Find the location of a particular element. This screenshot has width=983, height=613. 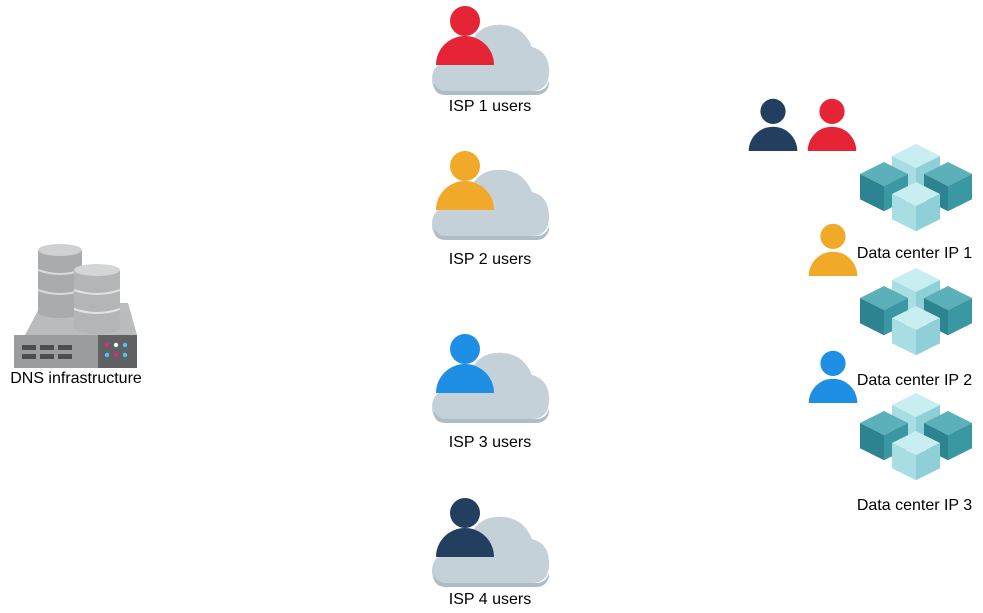

isp-label: ISP 2 users is located at coordinates (490, 259).